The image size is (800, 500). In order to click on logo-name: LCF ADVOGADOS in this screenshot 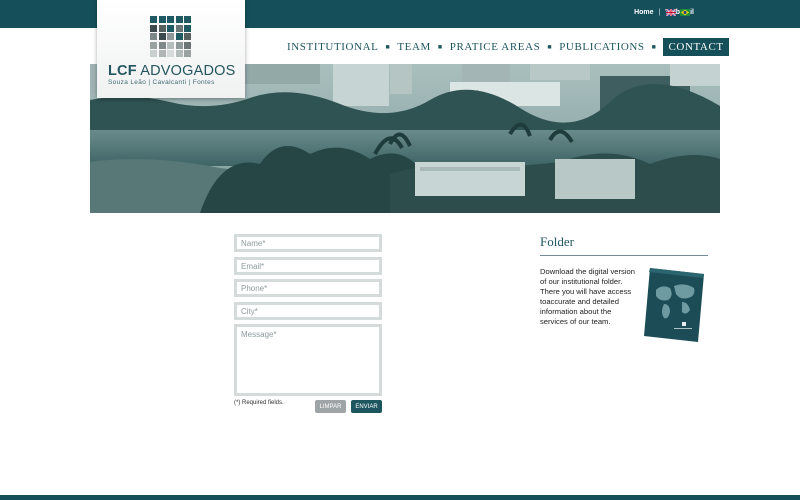, I will do `click(172, 71)`.